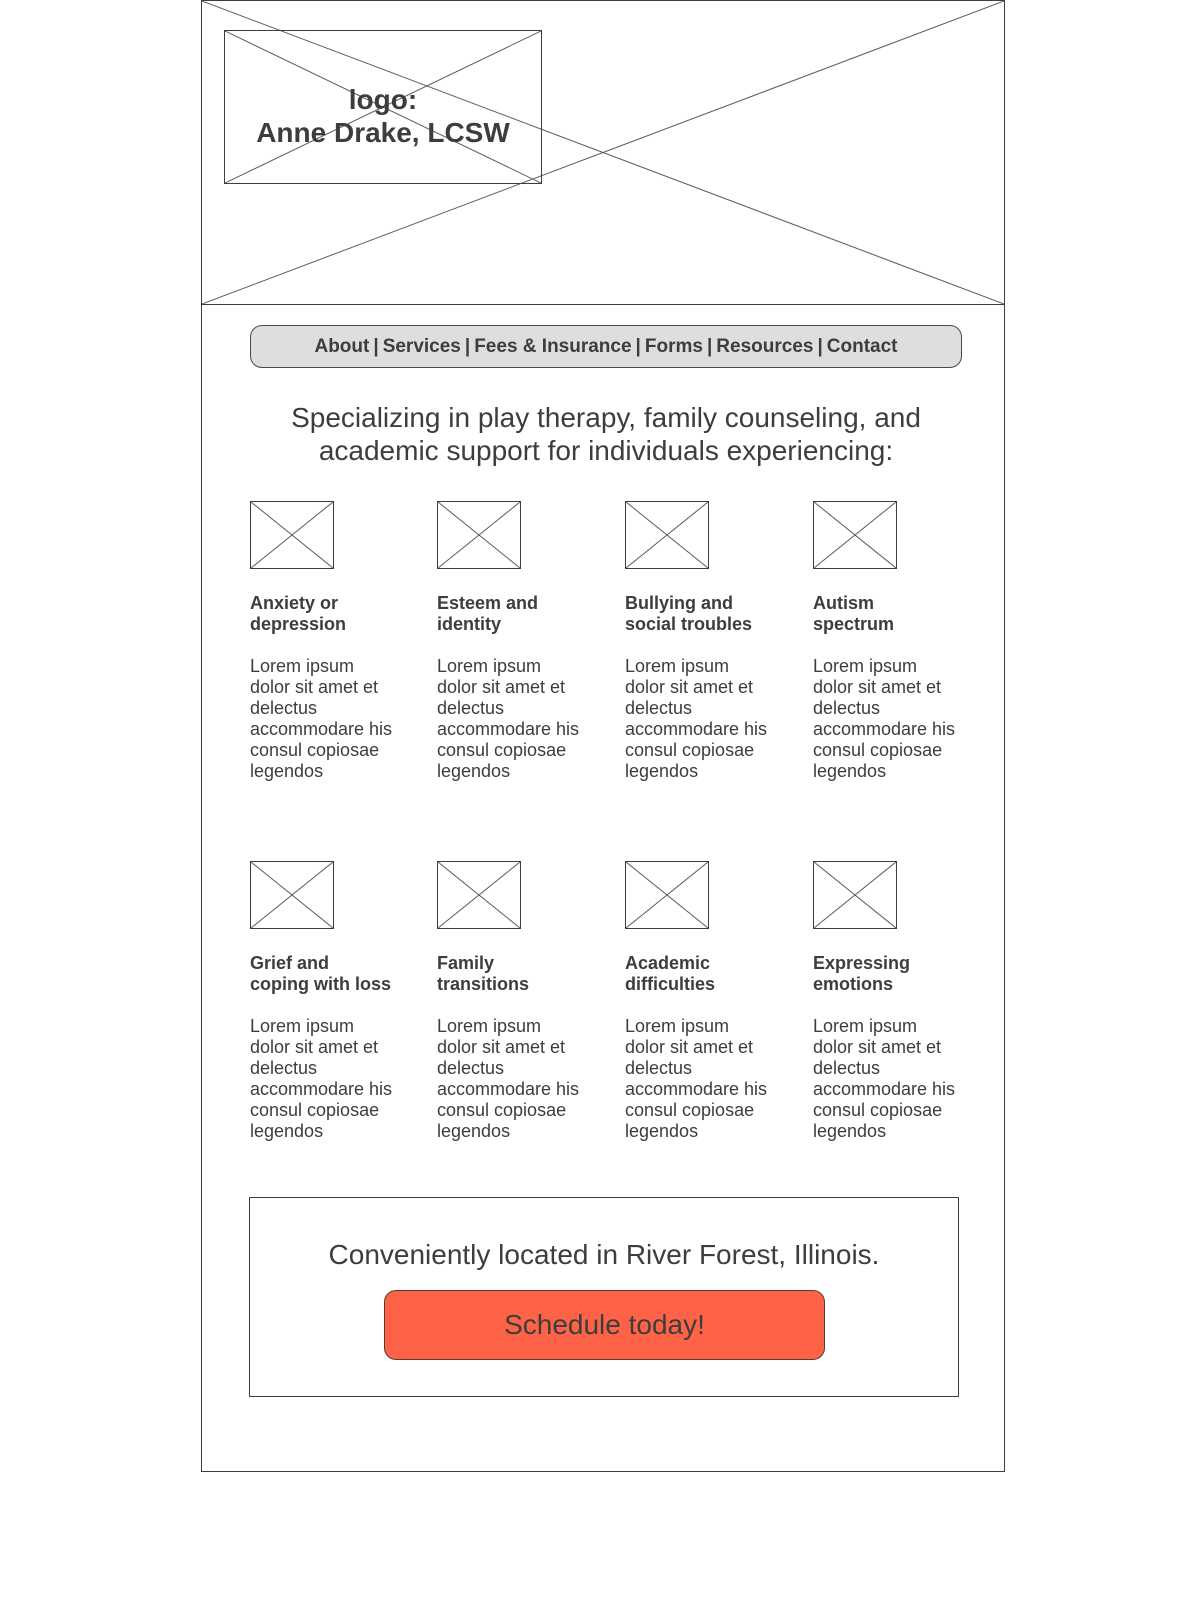 The height and width of the screenshot is (1600, 1200). Describe the element at coordinates (422, 346) in the screenshot. I see `nav-link-services: Services` at that location.